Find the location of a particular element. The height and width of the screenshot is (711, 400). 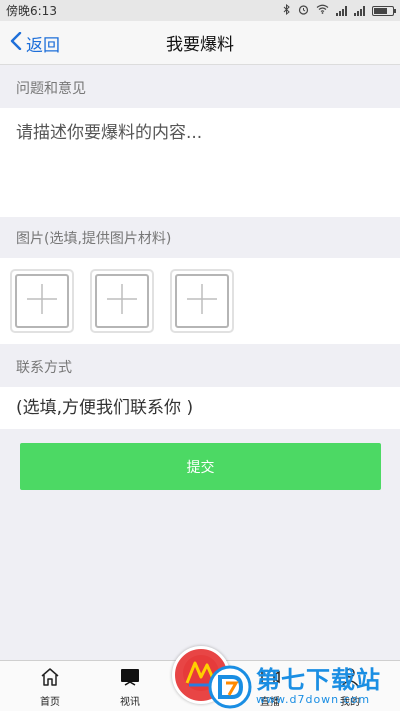

status-time: 傍晚6:13 is located at coordinates (31, 11).